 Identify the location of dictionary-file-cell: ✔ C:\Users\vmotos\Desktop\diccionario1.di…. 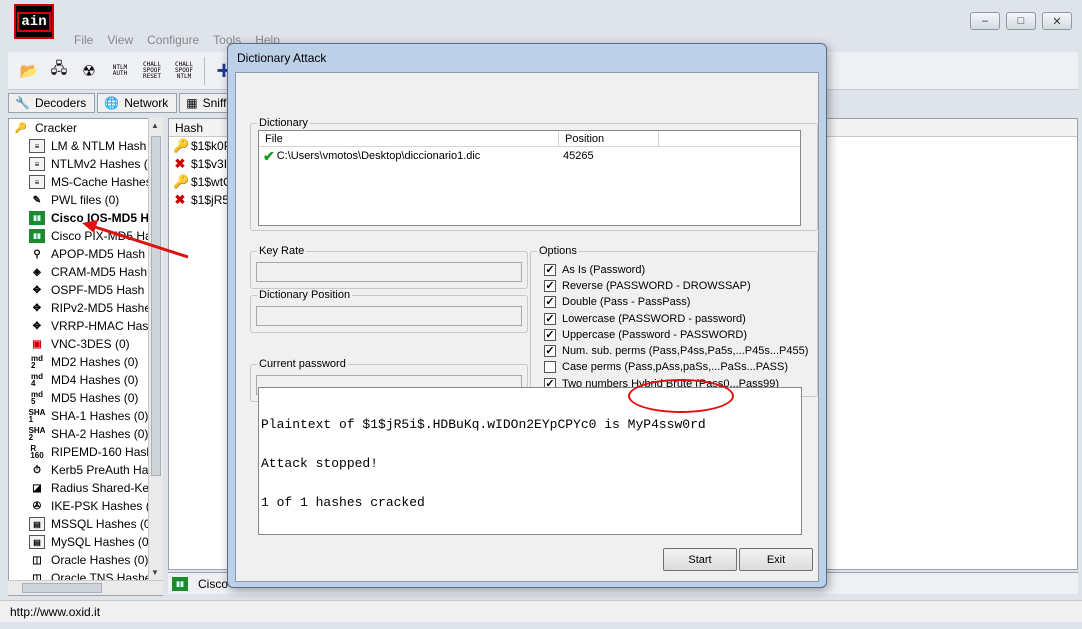
(372, 155).